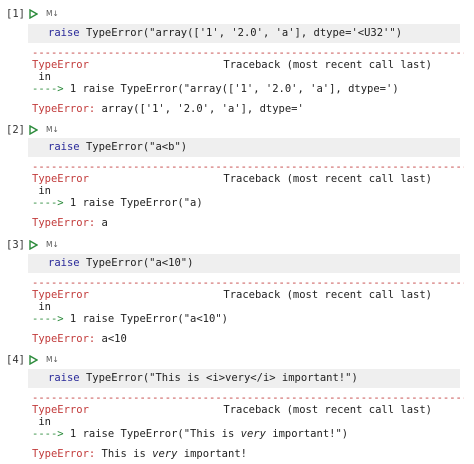 Image resolution: width=474 pixels, height=464 pixels. Describe the element at coordinates (133, 203) in the screenshot. I see `traceback-source: 1 raise TypeError("a)` at that location.